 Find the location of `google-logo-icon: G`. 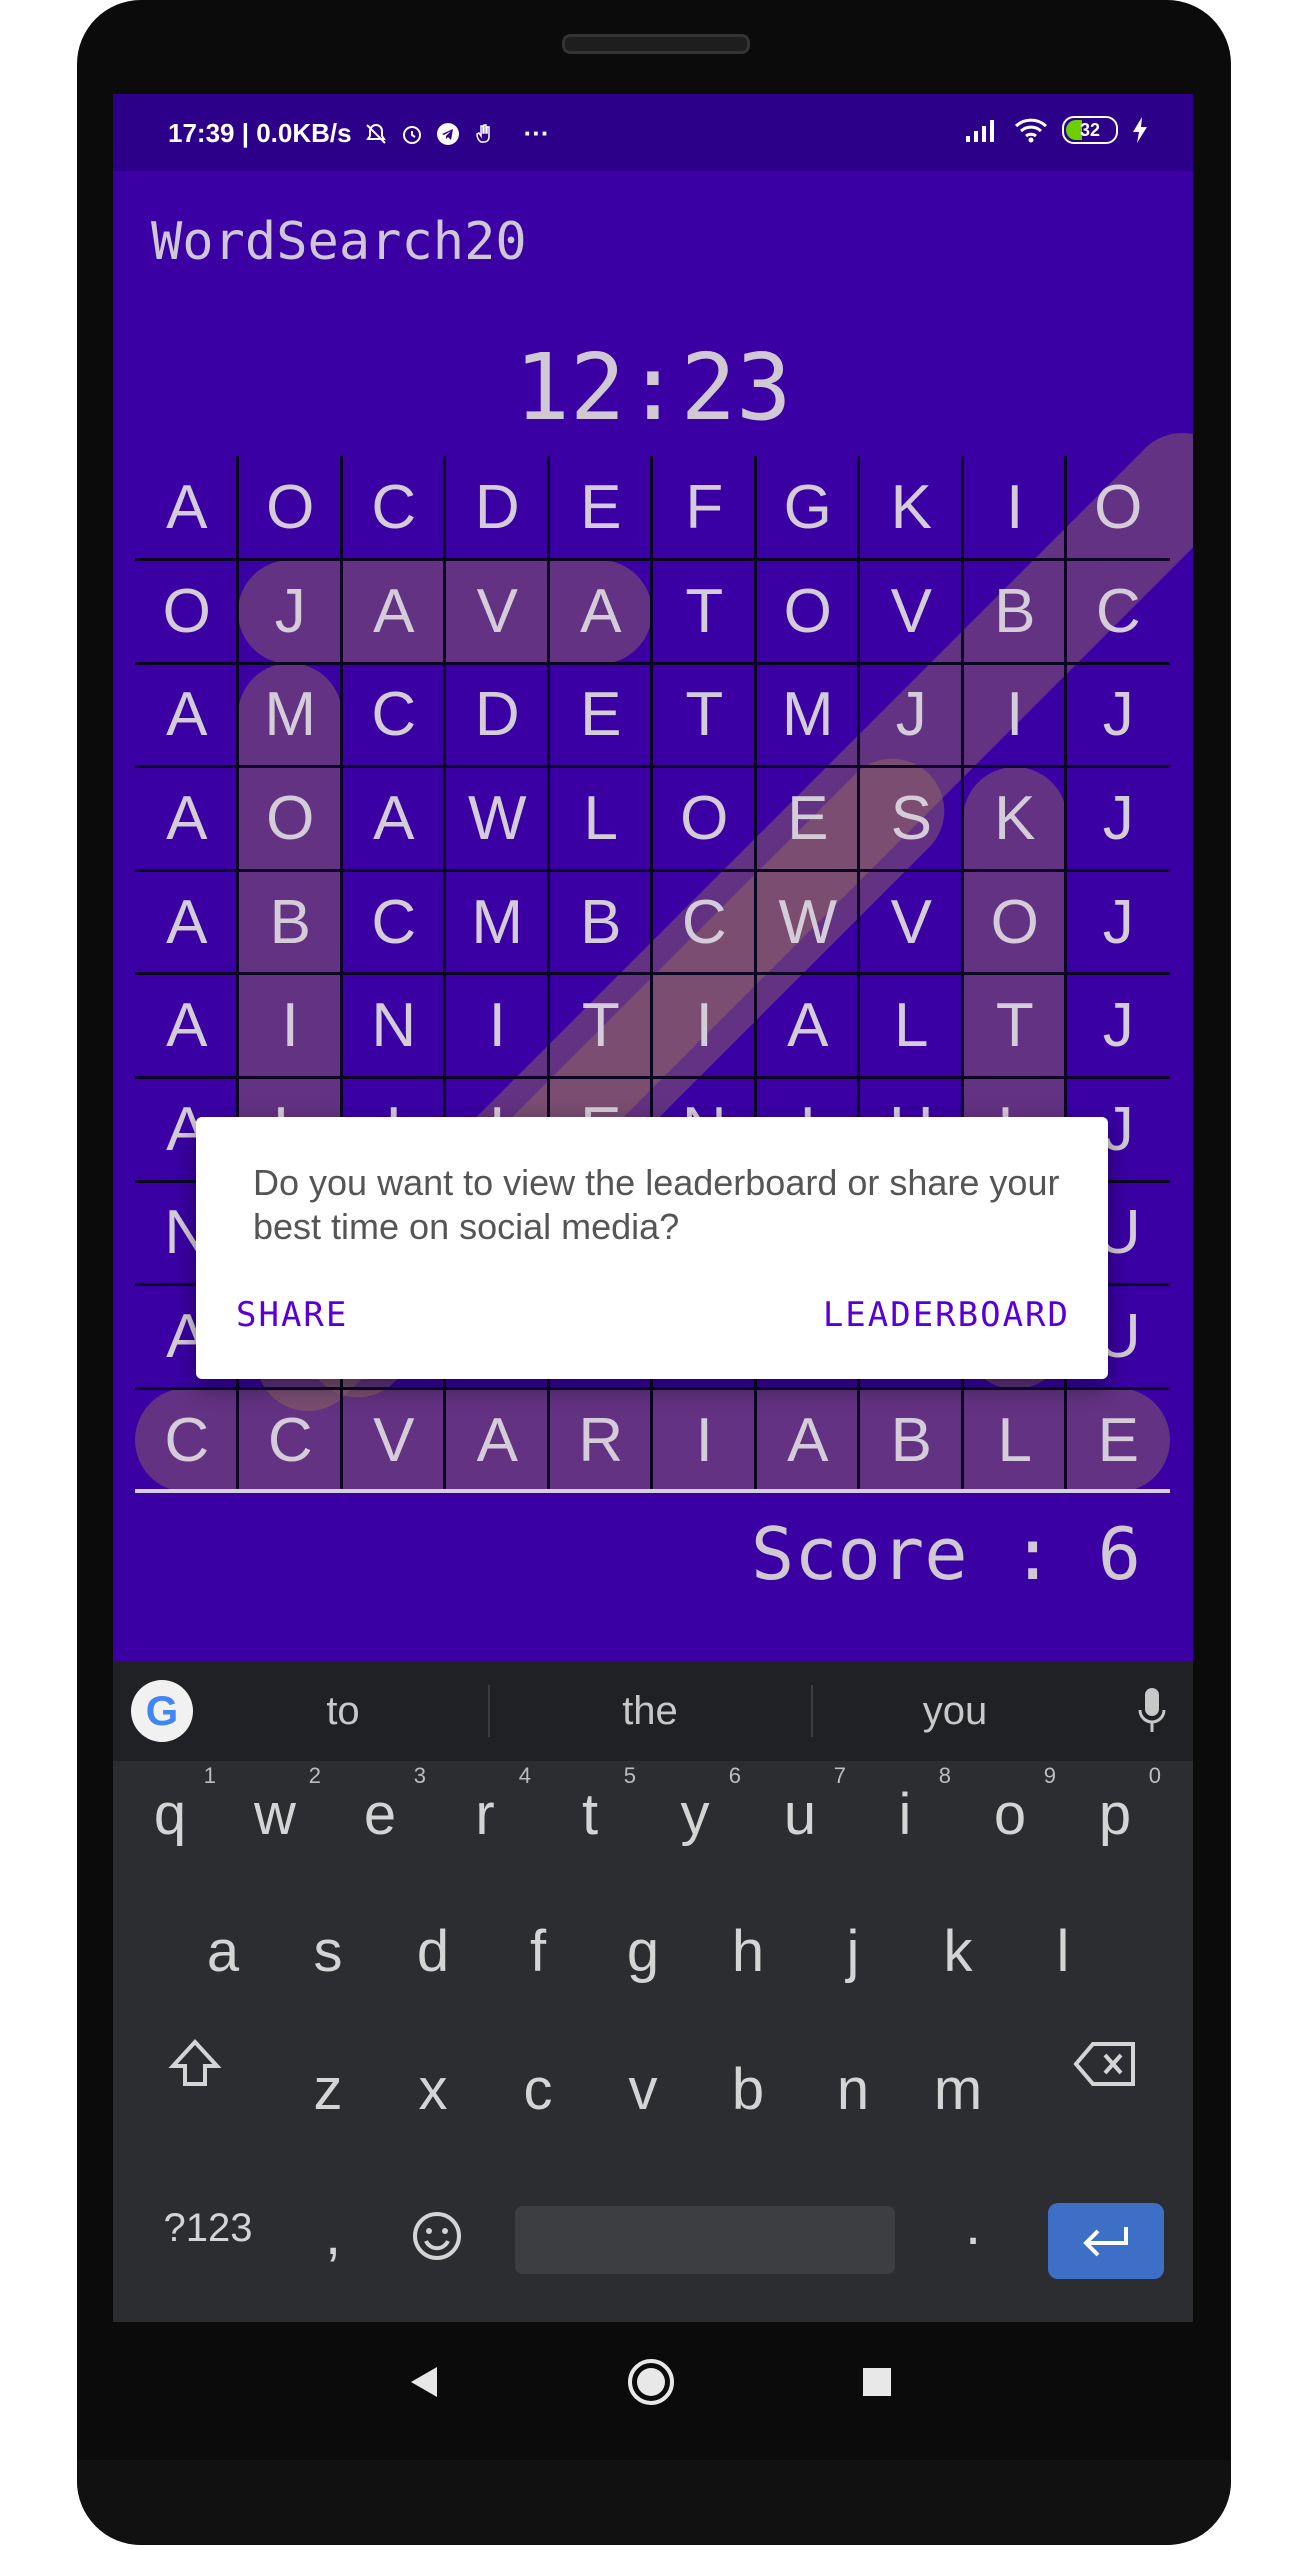

google-logo-icon: G is located at coordinates (162, 1711).